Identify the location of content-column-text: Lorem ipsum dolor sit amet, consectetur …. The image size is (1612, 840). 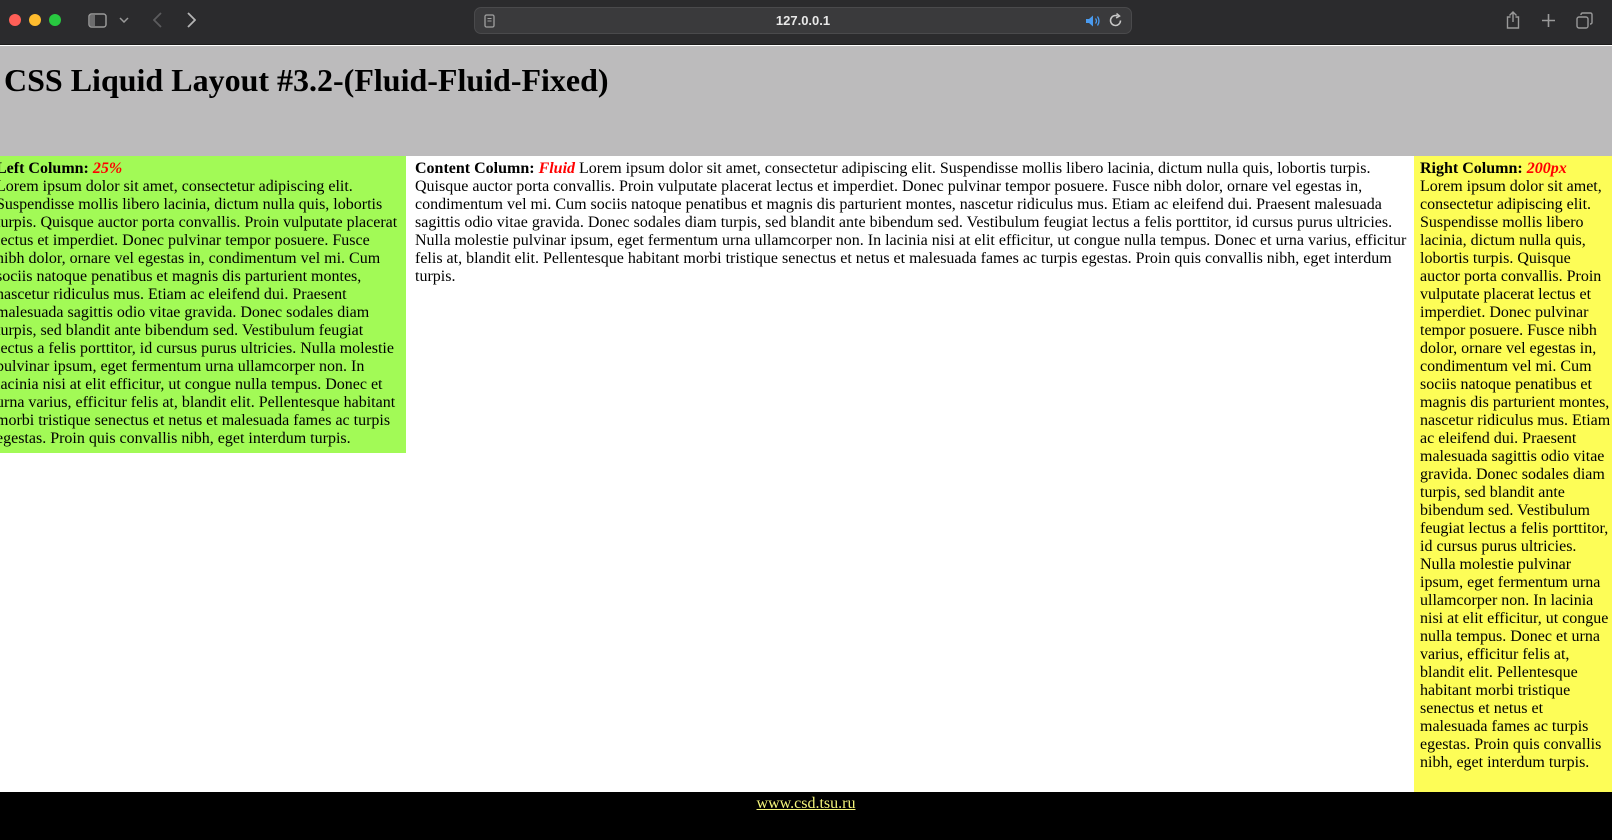
(911, 222).